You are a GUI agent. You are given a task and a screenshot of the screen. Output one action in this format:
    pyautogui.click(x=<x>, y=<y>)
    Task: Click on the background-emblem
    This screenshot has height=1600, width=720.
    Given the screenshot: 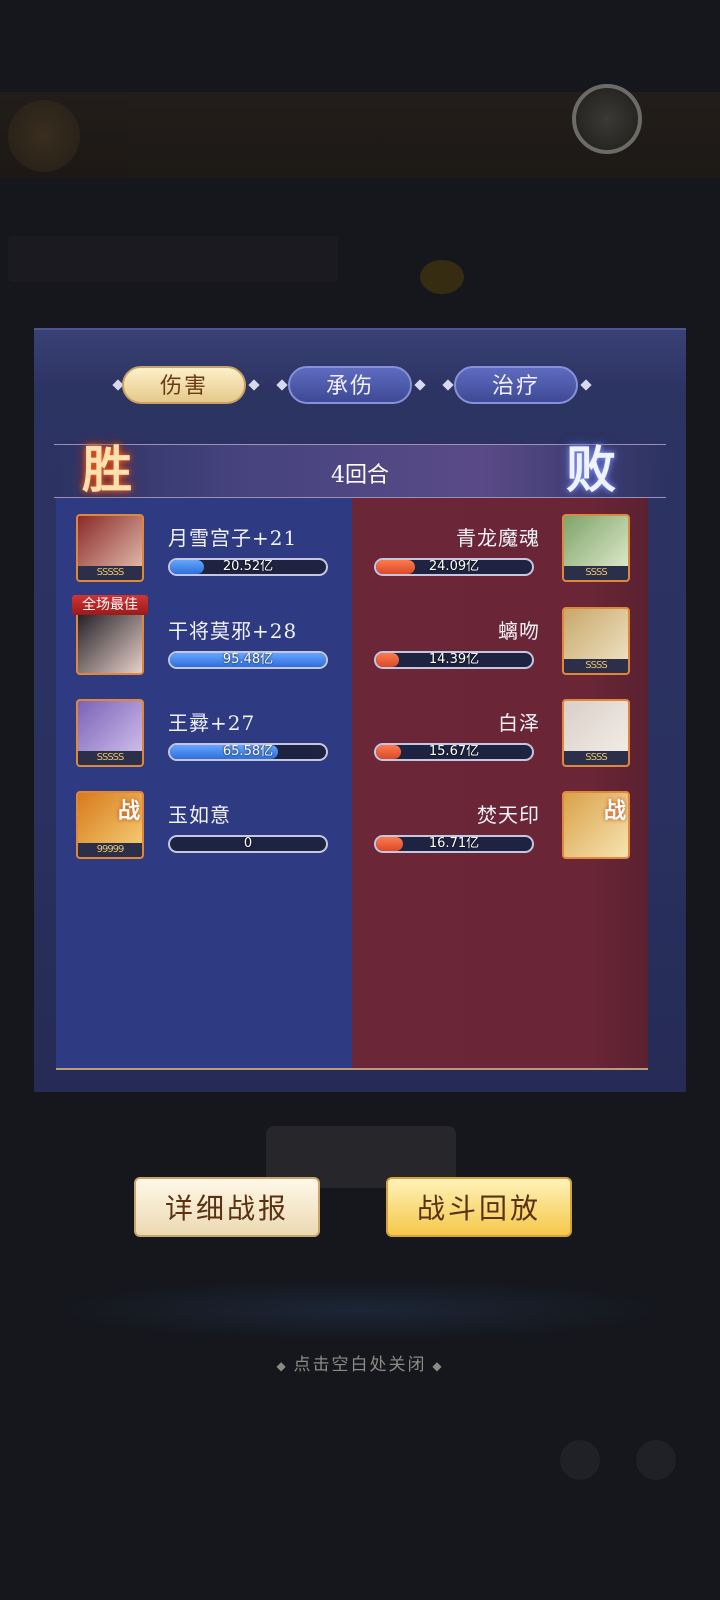 What is the action you would take?
    pyautogui.click(x=44, y=136)
    